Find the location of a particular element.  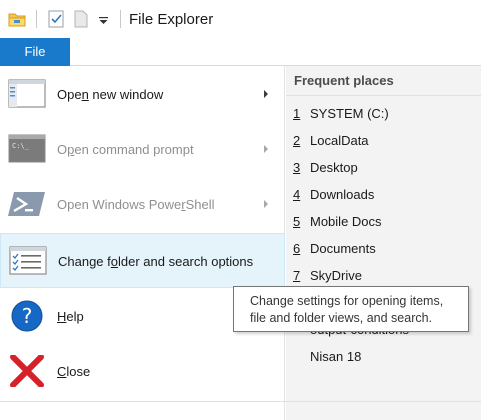

frequent-place-name: Desktop is located at coordinates (334, 167).